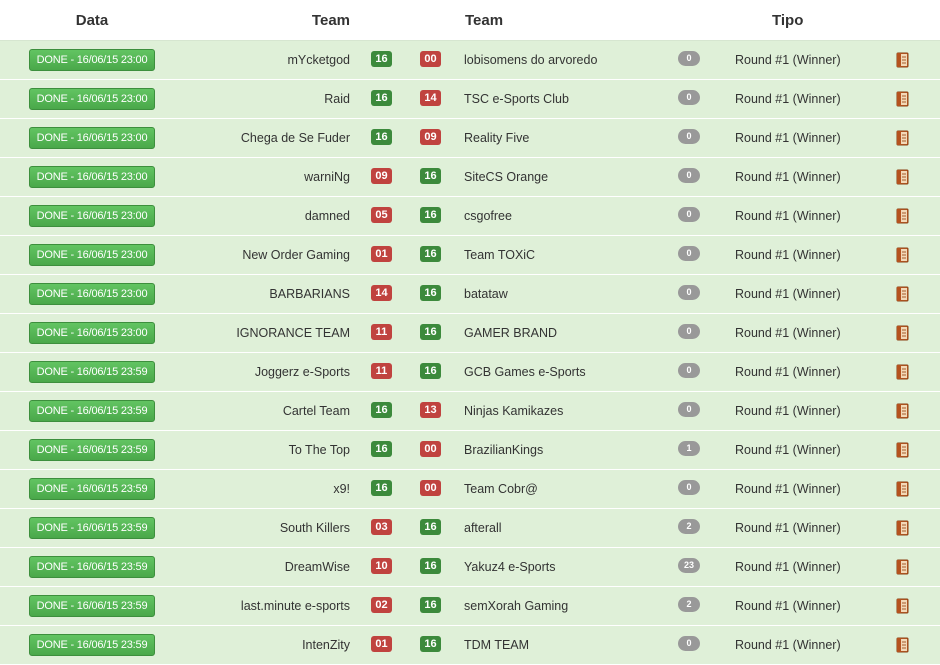  I want to click on home-score-badge: 16, so click(381, 137).